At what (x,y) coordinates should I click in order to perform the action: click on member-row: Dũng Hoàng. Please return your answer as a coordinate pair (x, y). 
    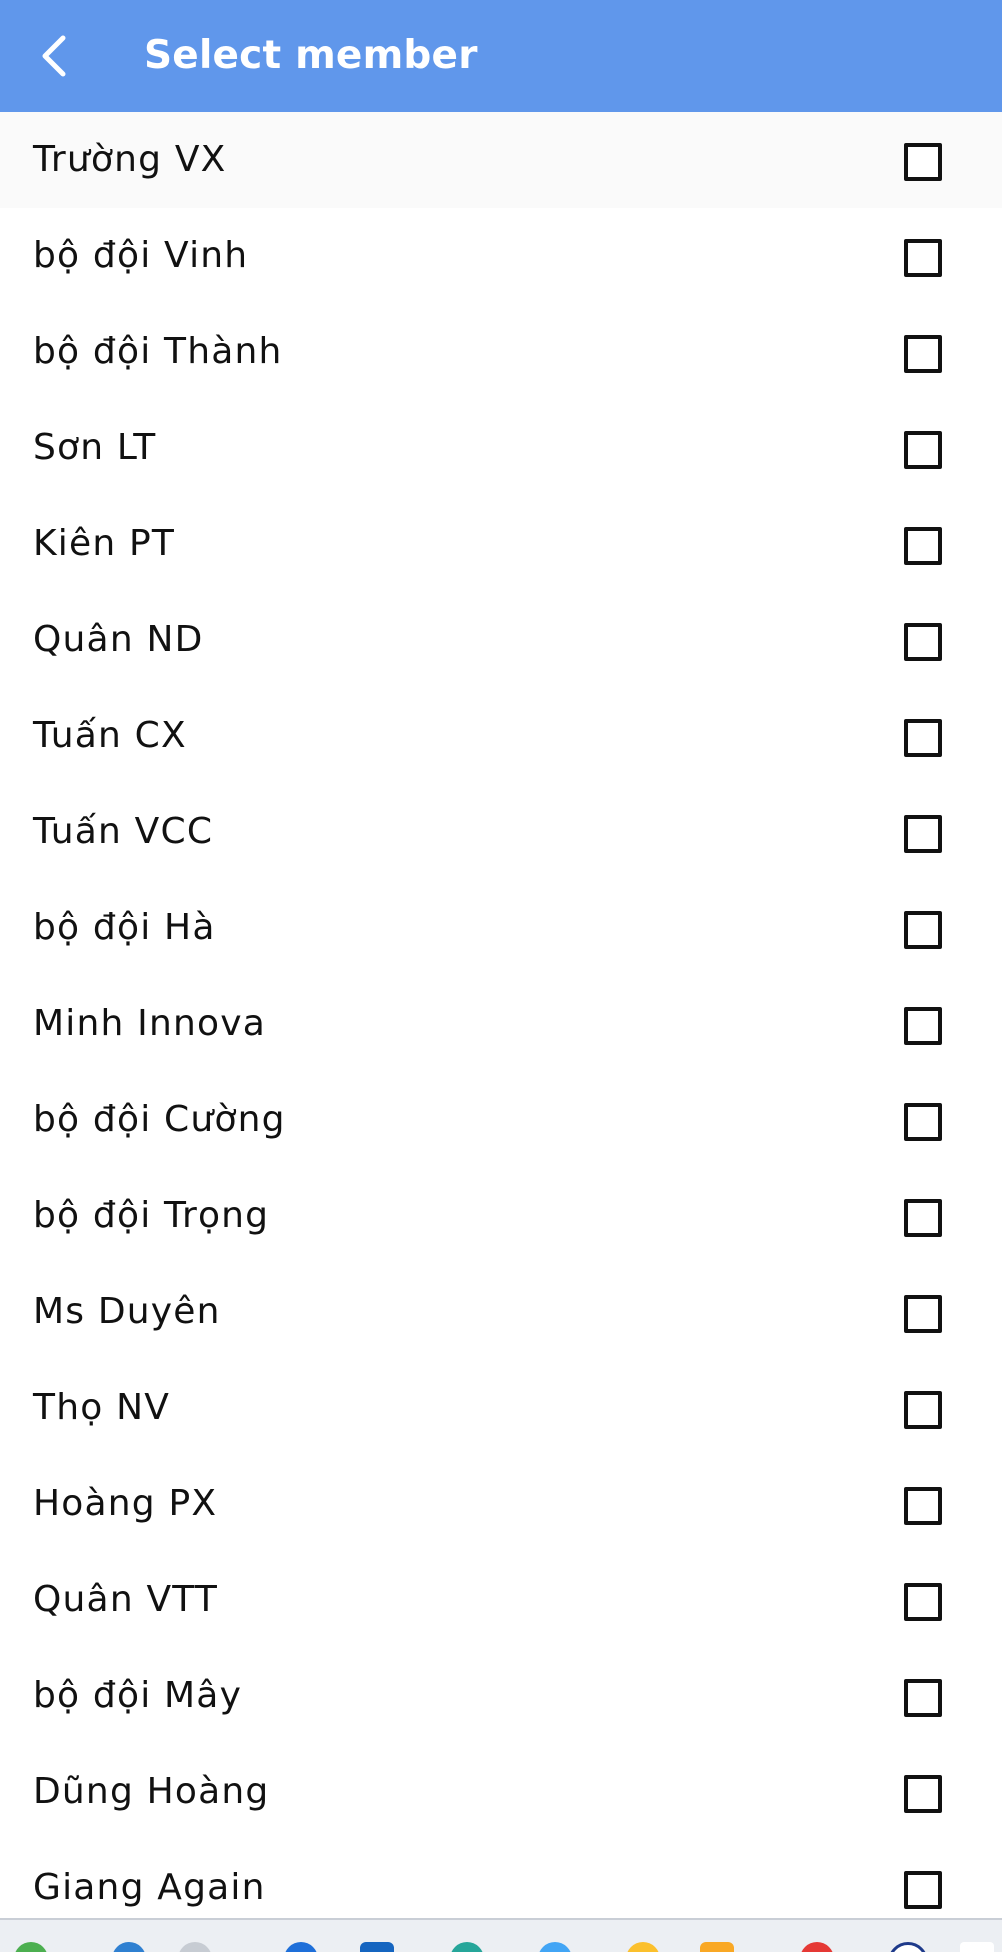
    Looking at the image, I should click on (501, 1792).